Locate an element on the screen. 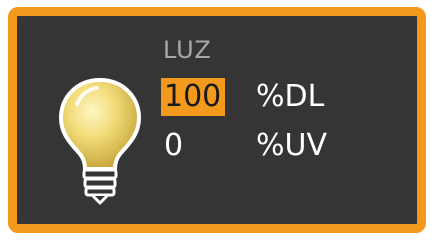  uv-value: 0 is located at coordinates (173, 146).